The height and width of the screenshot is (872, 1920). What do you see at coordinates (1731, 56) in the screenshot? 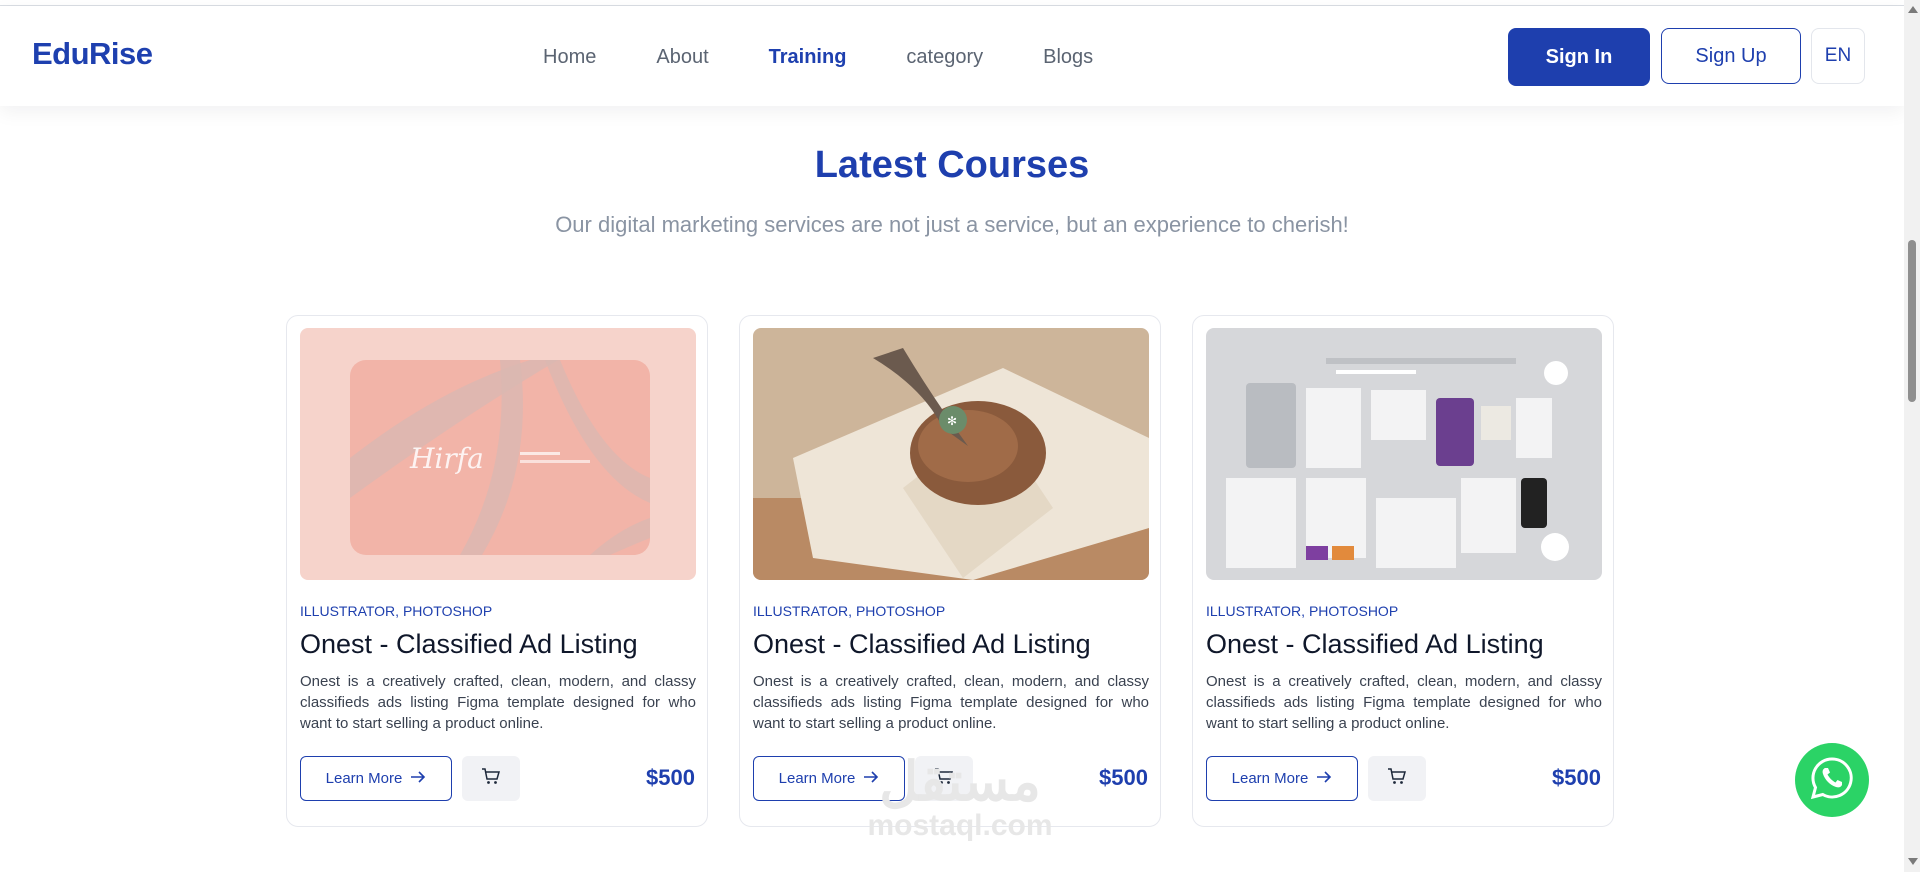
I see `sign-up-button: Sign Up` at bounding box center [1731, 56].